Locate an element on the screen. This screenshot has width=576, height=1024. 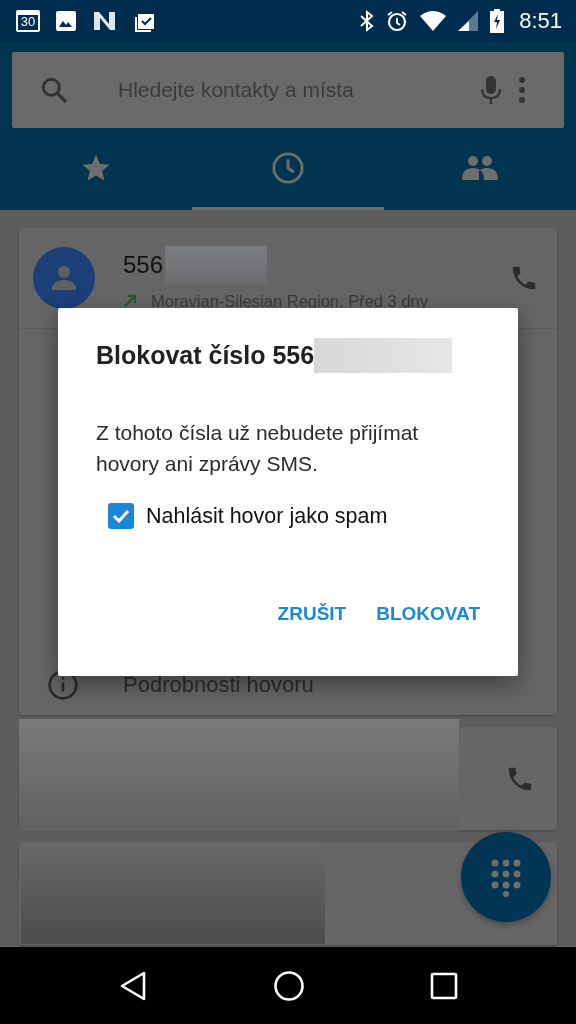
cancel-button: ZRUŠIT is located at coordinates (312, 614).